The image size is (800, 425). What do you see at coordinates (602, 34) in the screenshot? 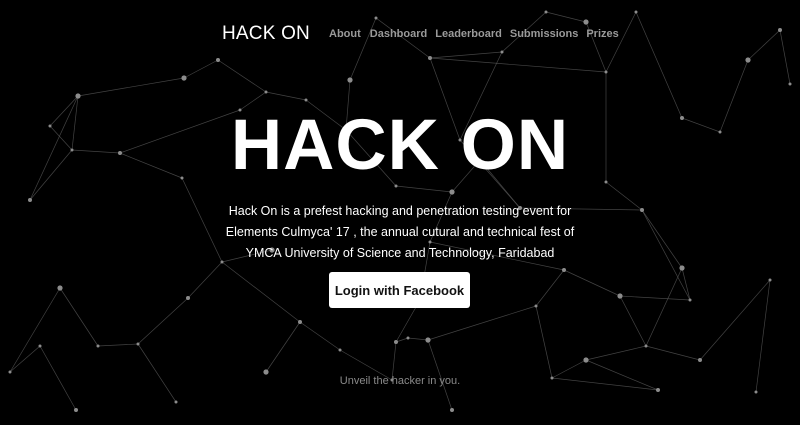
I see `nav-link-prizes: Prizes` at bounding box center [602, 34].